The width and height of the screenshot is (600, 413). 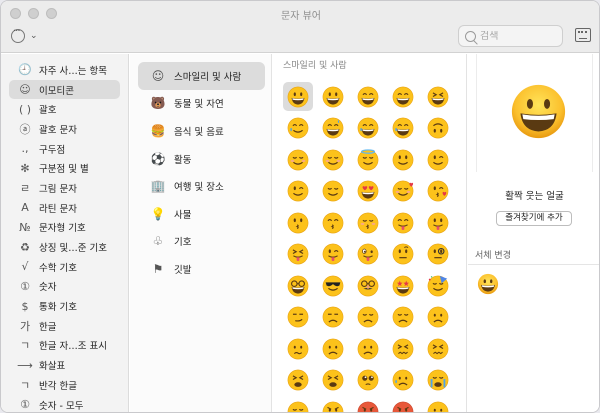 What do you see at coordinates (298, 254) in the screenshot?
I see `squinting-tongue-emoji-icon` at bounding box center [298, 254].